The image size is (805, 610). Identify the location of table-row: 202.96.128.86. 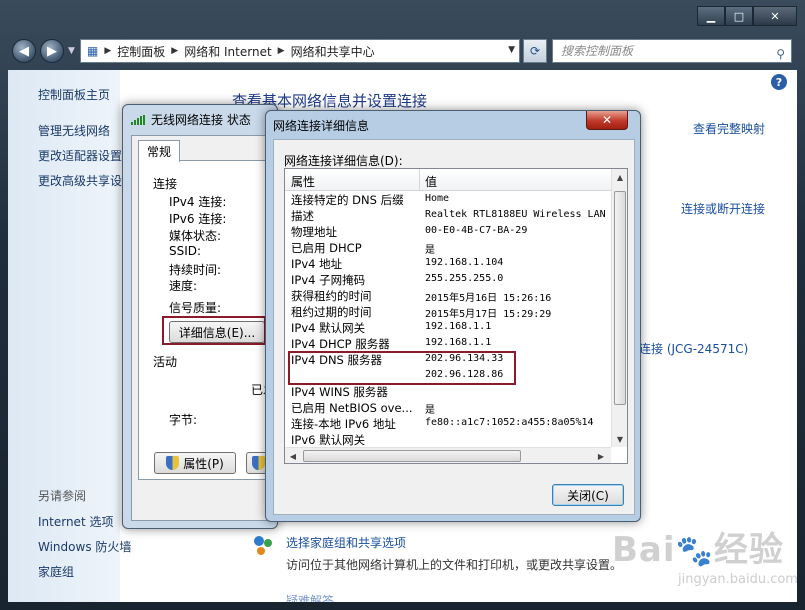
(450, 376).